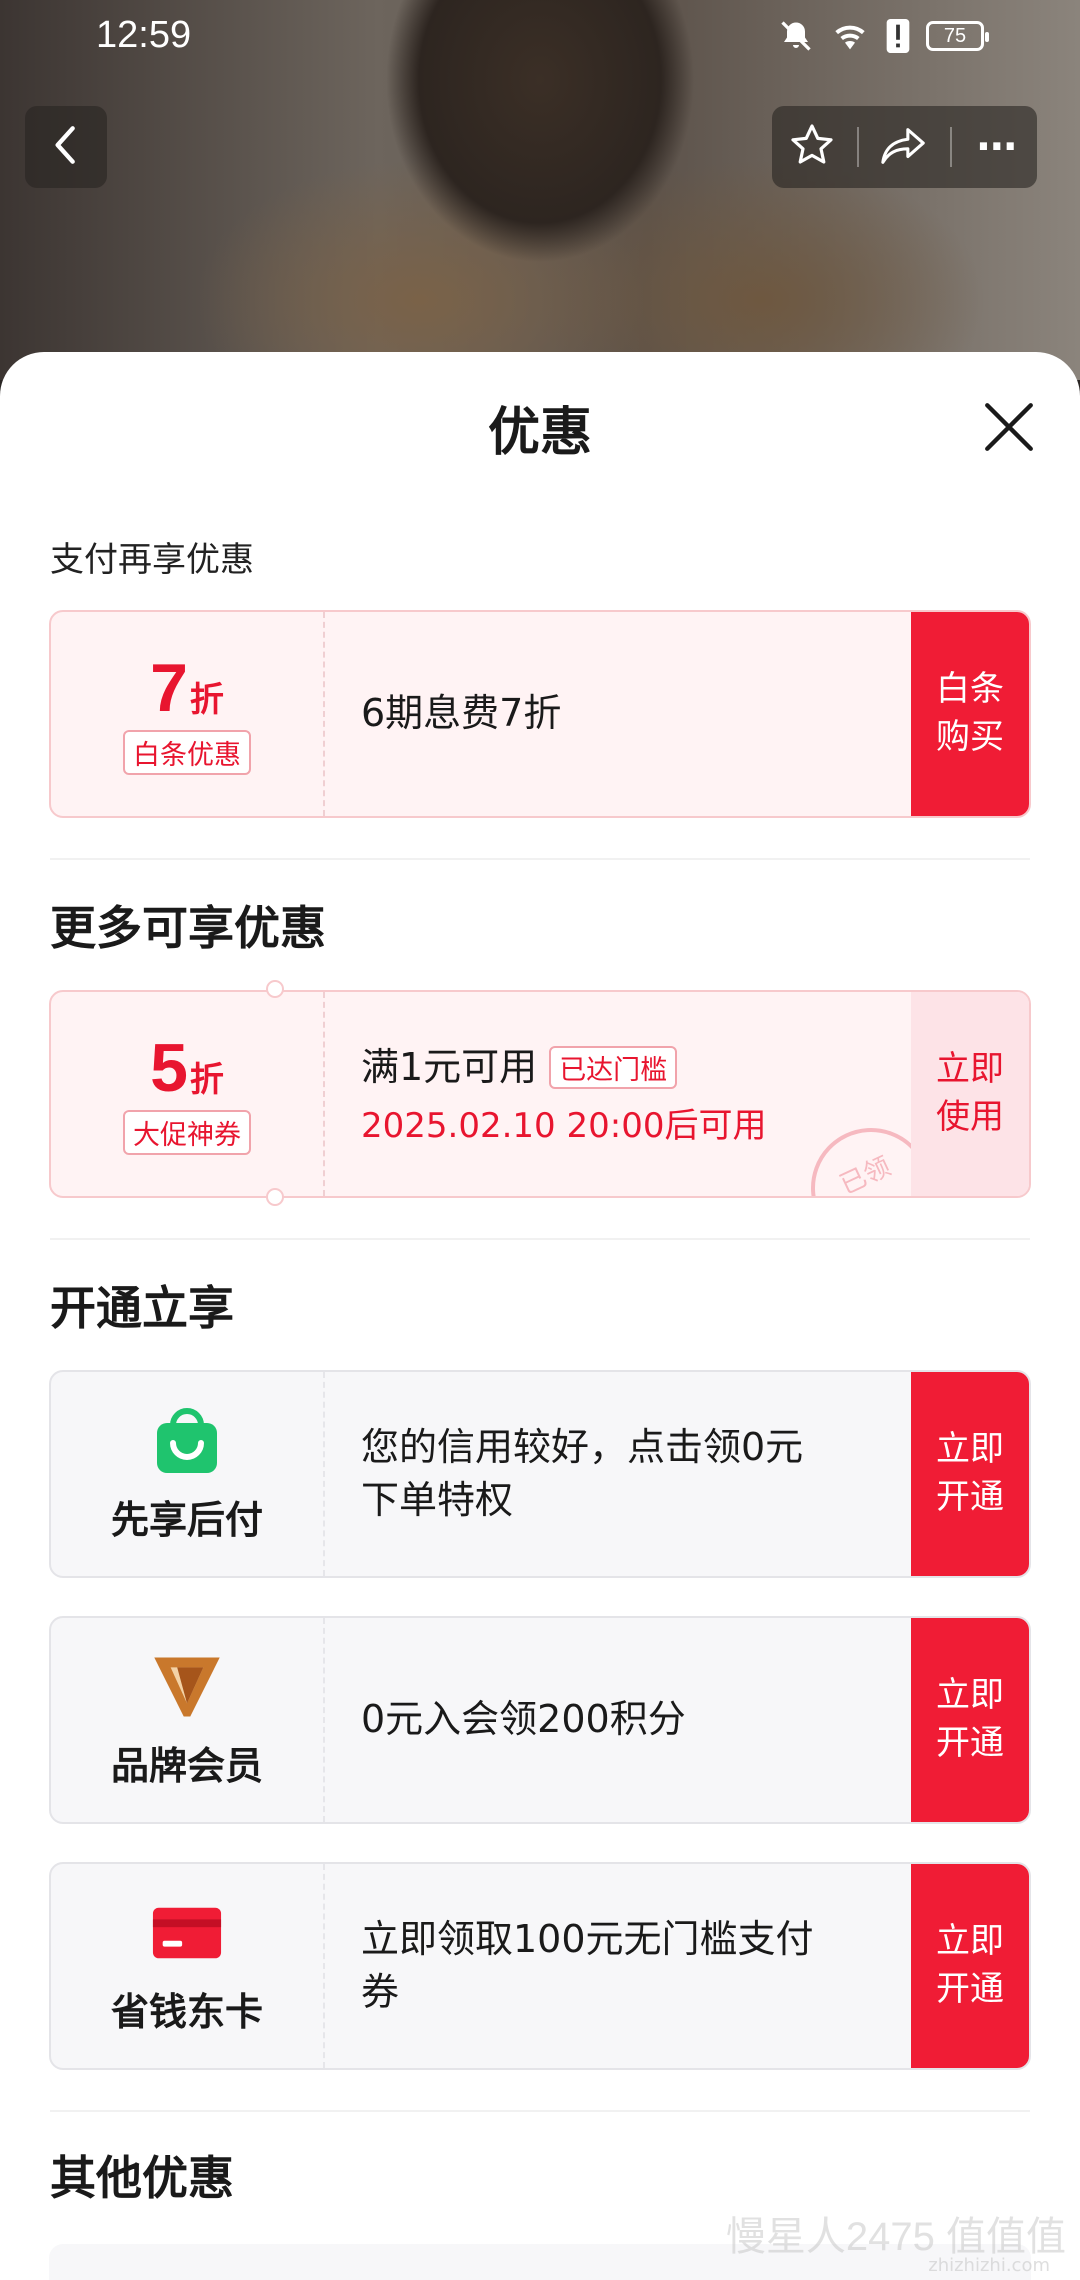  I want to click on alert-icon, so click(898, 36).